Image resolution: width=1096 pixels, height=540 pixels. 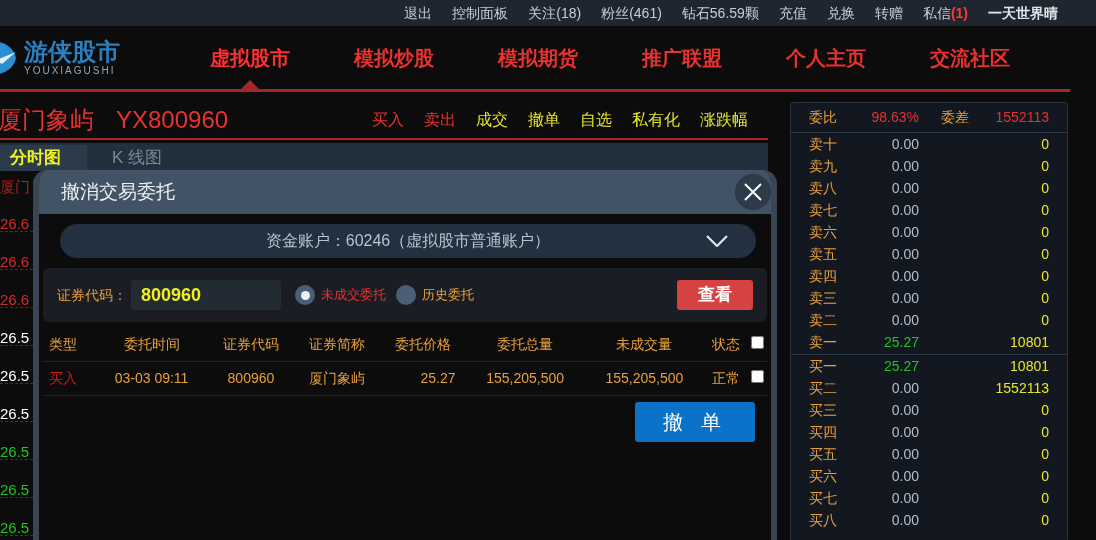 I want to click on nav-item: 模拟炒股, so click(x=394, y=57).